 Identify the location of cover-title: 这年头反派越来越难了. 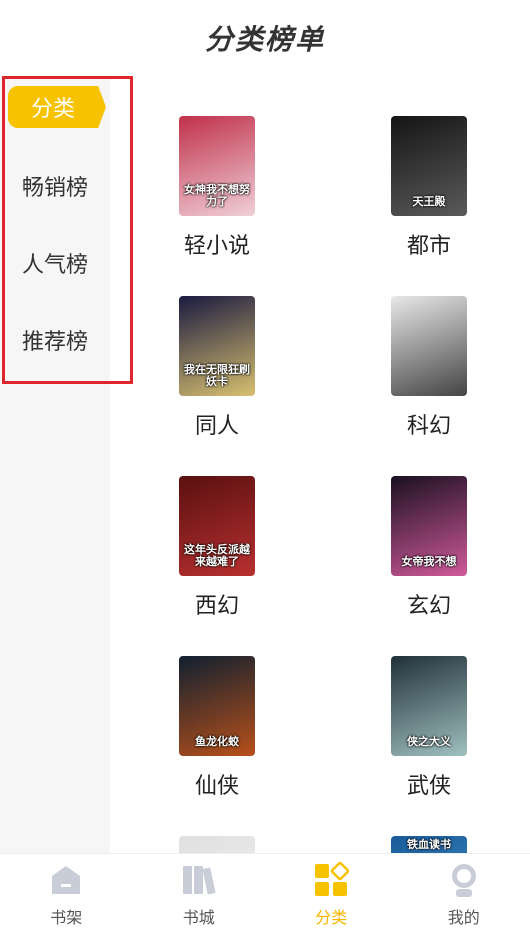
(217, 556).